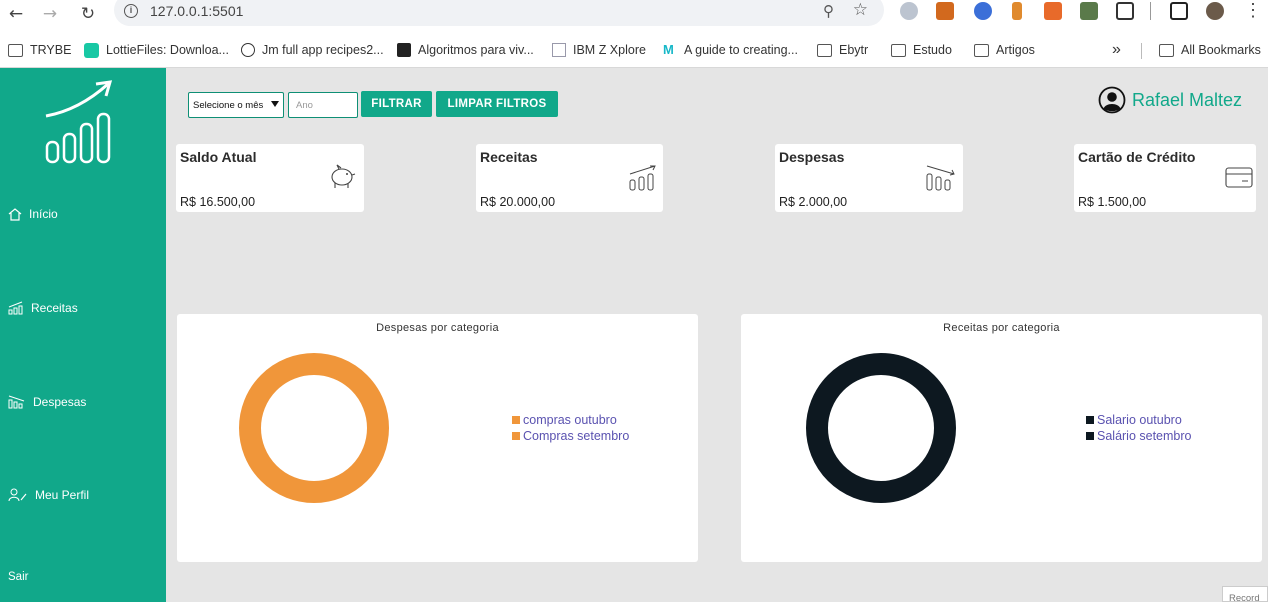 Image resolution: width=1268 pixels, height=602 pixels. What do you see at coordinates (1137, 157) in the screenshot?
I see `card-title: Cartão de Crédito` at bounding box center [1137, 157].